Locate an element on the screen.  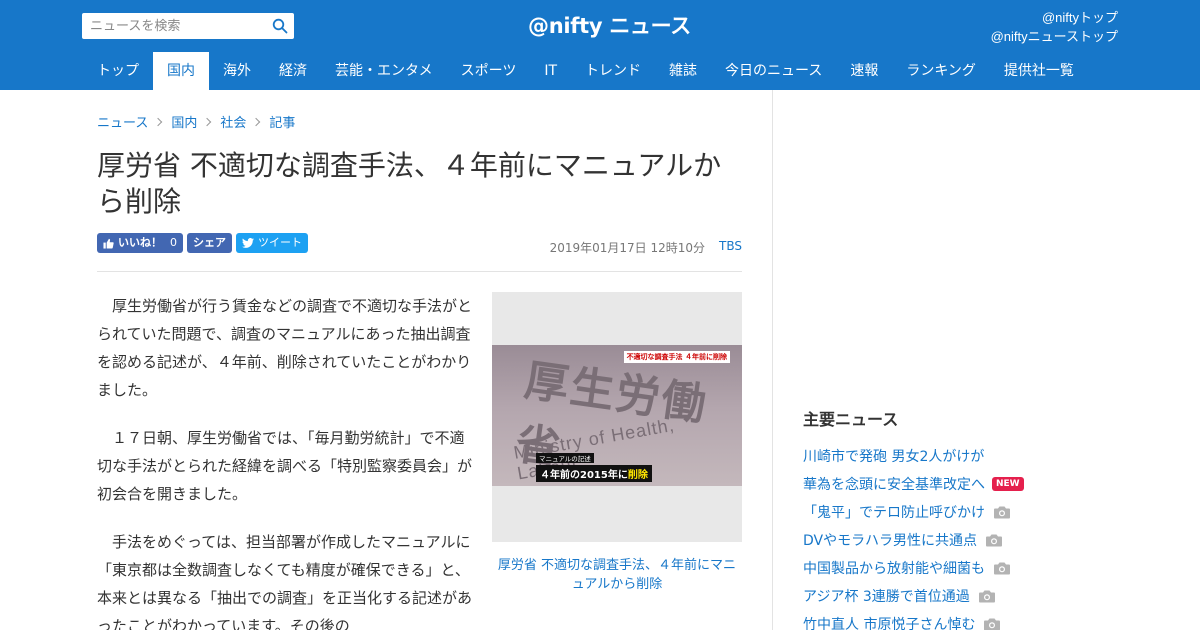
site-logo: @nifty ニュース is located at coordinates (609, 25).